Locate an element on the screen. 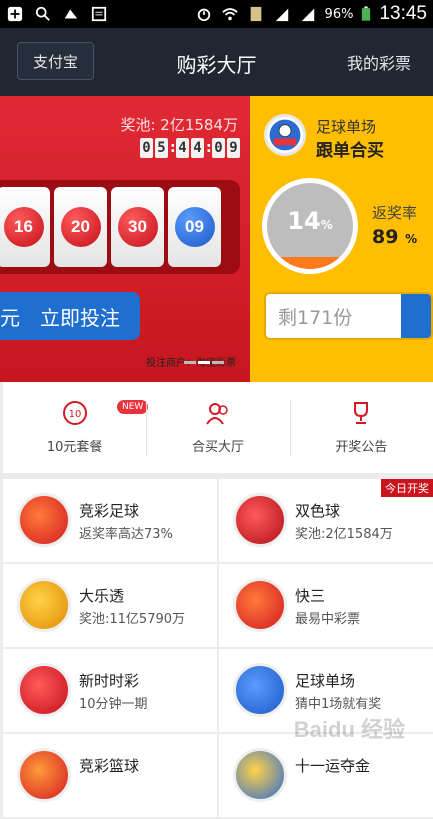 The height and width of the screenshot is (819, 433). lottery-name: 竞彩足球 is located at coordinates (109, 511).